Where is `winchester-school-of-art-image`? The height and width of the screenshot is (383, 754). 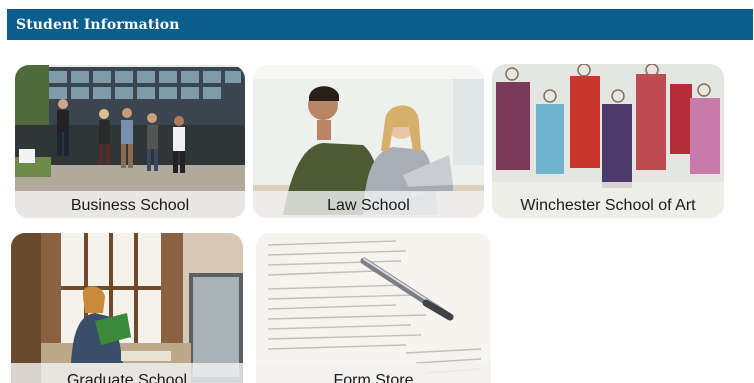
winchester-school-of-art-image is located at coordinates (608, 141).